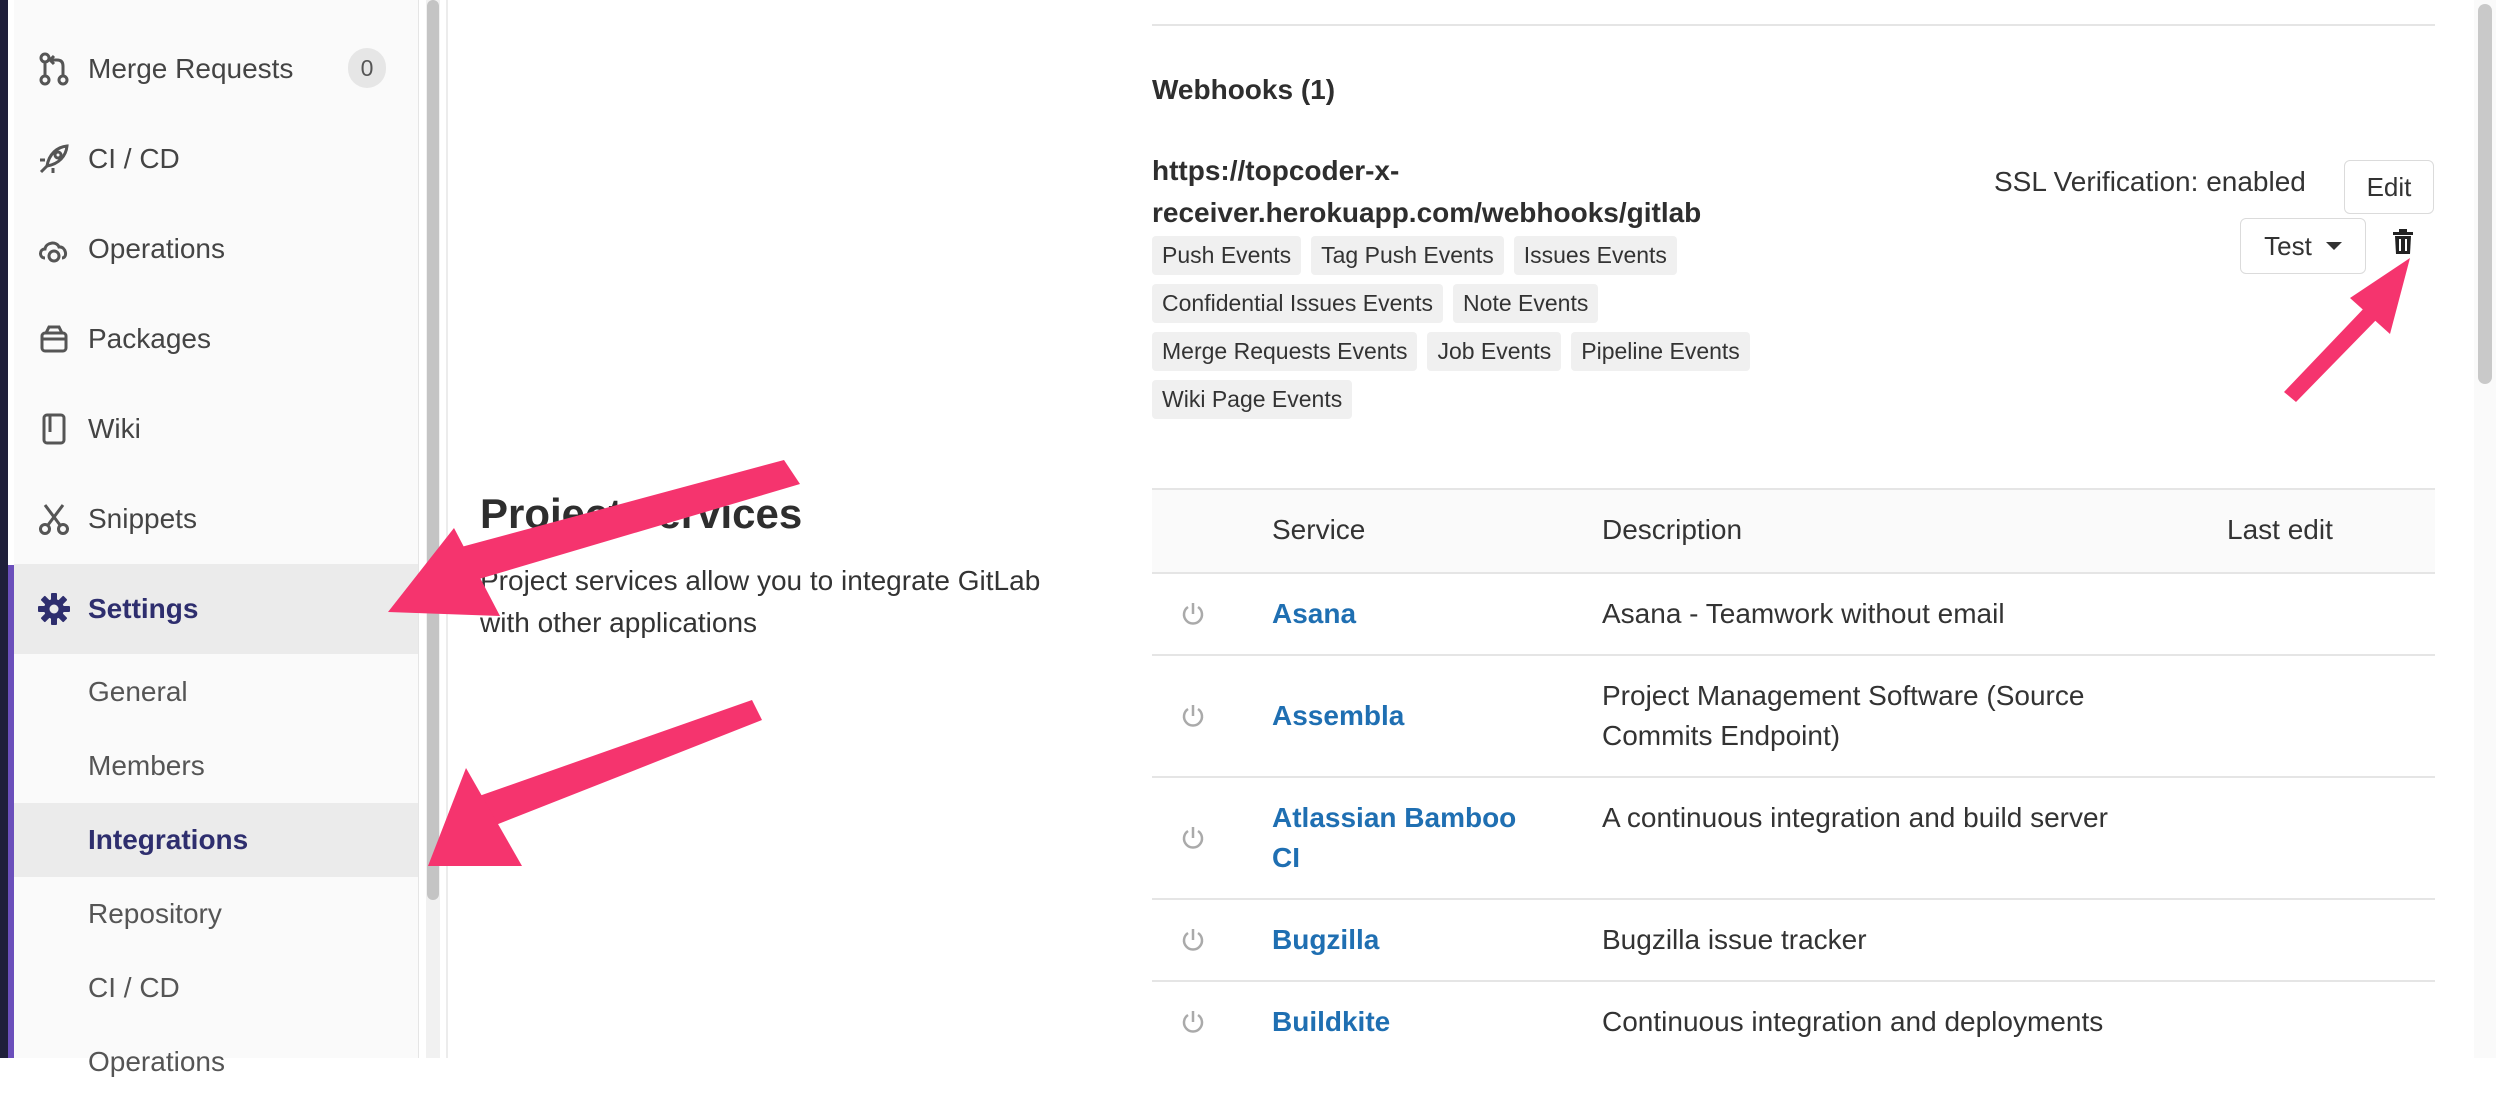  Describe the element at coordinates (447, 529) in the screenshot. I see `content-left-border` at that location.